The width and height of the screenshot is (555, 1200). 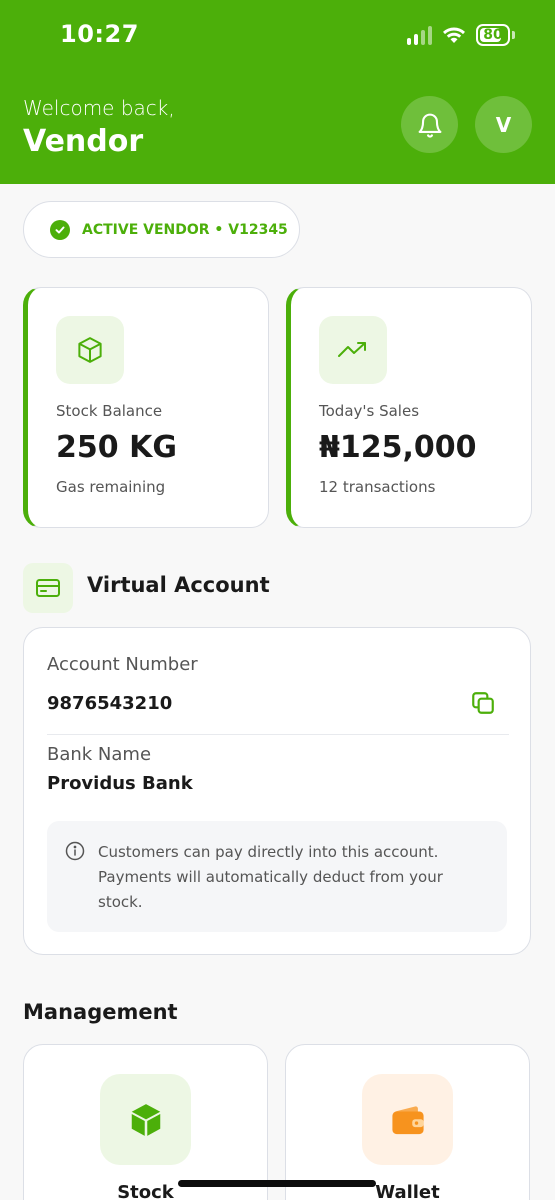 I want to click on stock-balance-card: Stock Balance 250 KG Gas remaining, so click(x=146, y=407).